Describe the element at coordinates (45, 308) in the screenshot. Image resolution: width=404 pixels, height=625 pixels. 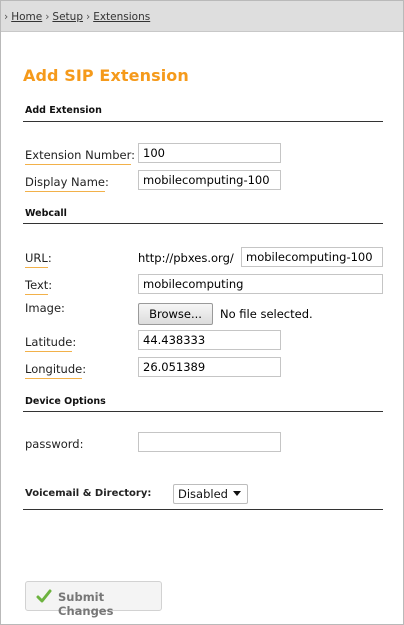
I see `image-label: Image:` at that location.